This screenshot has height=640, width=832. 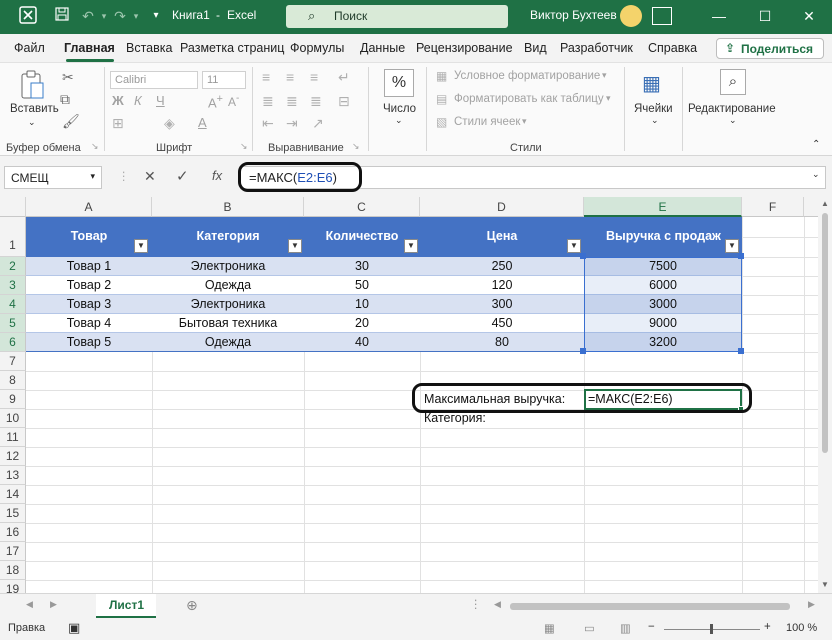 What do you see at coordinates (13, 304) in the screenshot?
I see `row-header: 4` at bounding box center [13, 304].